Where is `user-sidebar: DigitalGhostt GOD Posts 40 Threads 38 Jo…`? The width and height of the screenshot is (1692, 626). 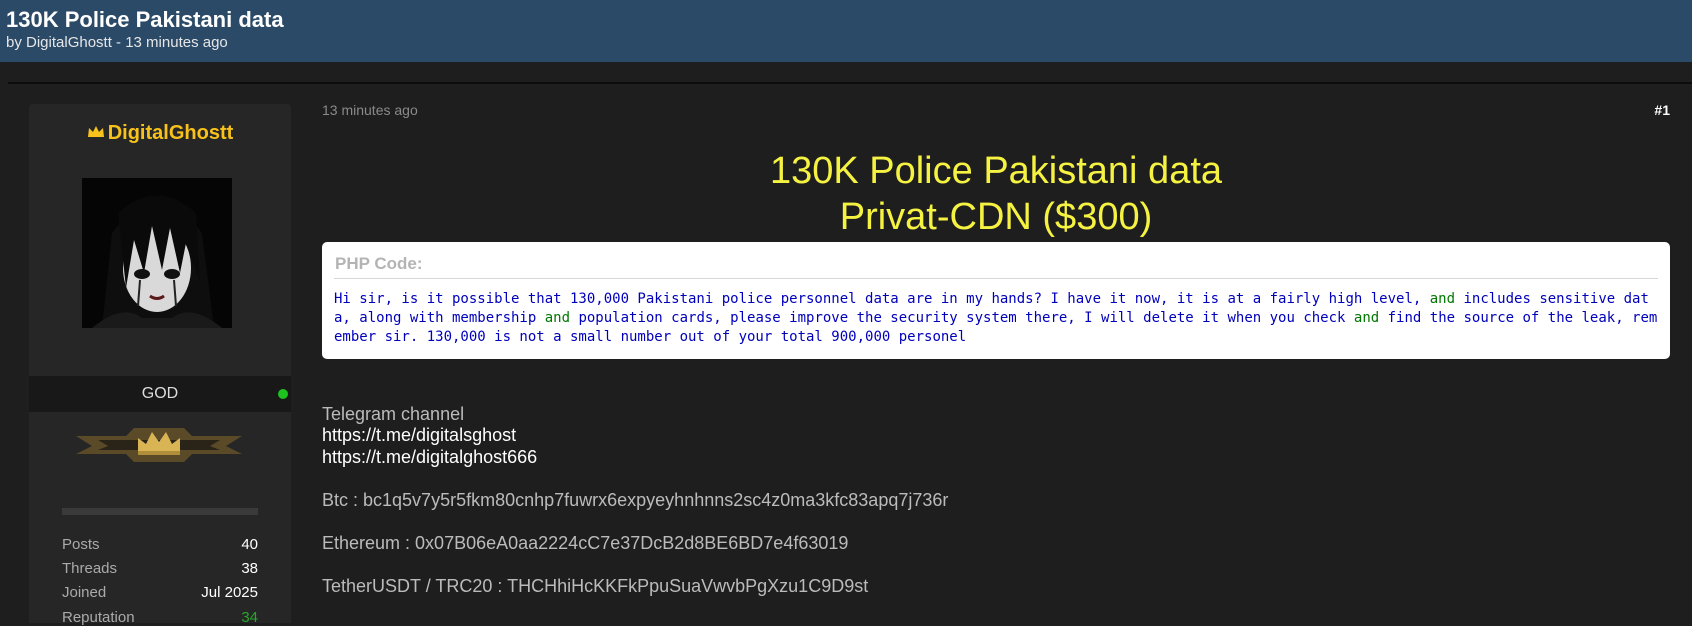 user-sidebar: DigitalGhostt GOD Posts 40 Threads 38 Jo… is located at coordinates (160, 365).